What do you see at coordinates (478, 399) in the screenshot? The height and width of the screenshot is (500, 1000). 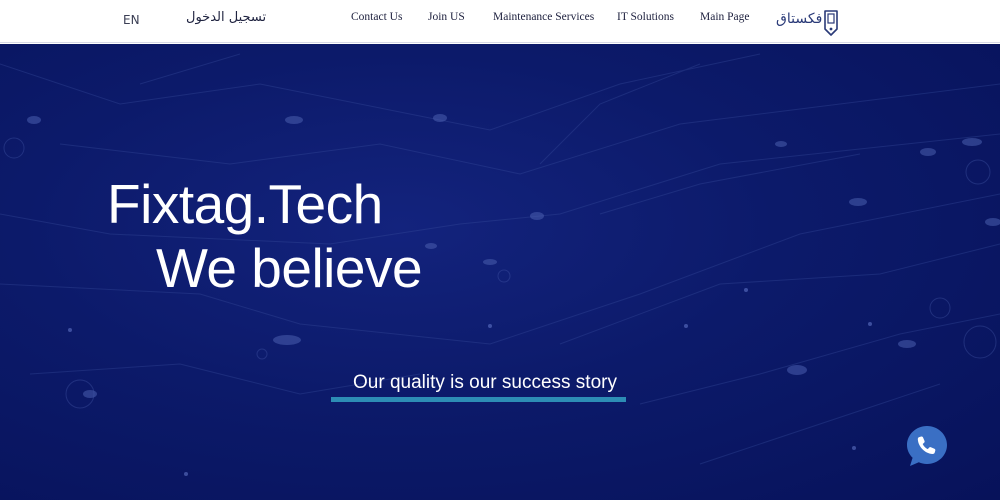 I see `tagline-underline` at bounding box center [478, 399].